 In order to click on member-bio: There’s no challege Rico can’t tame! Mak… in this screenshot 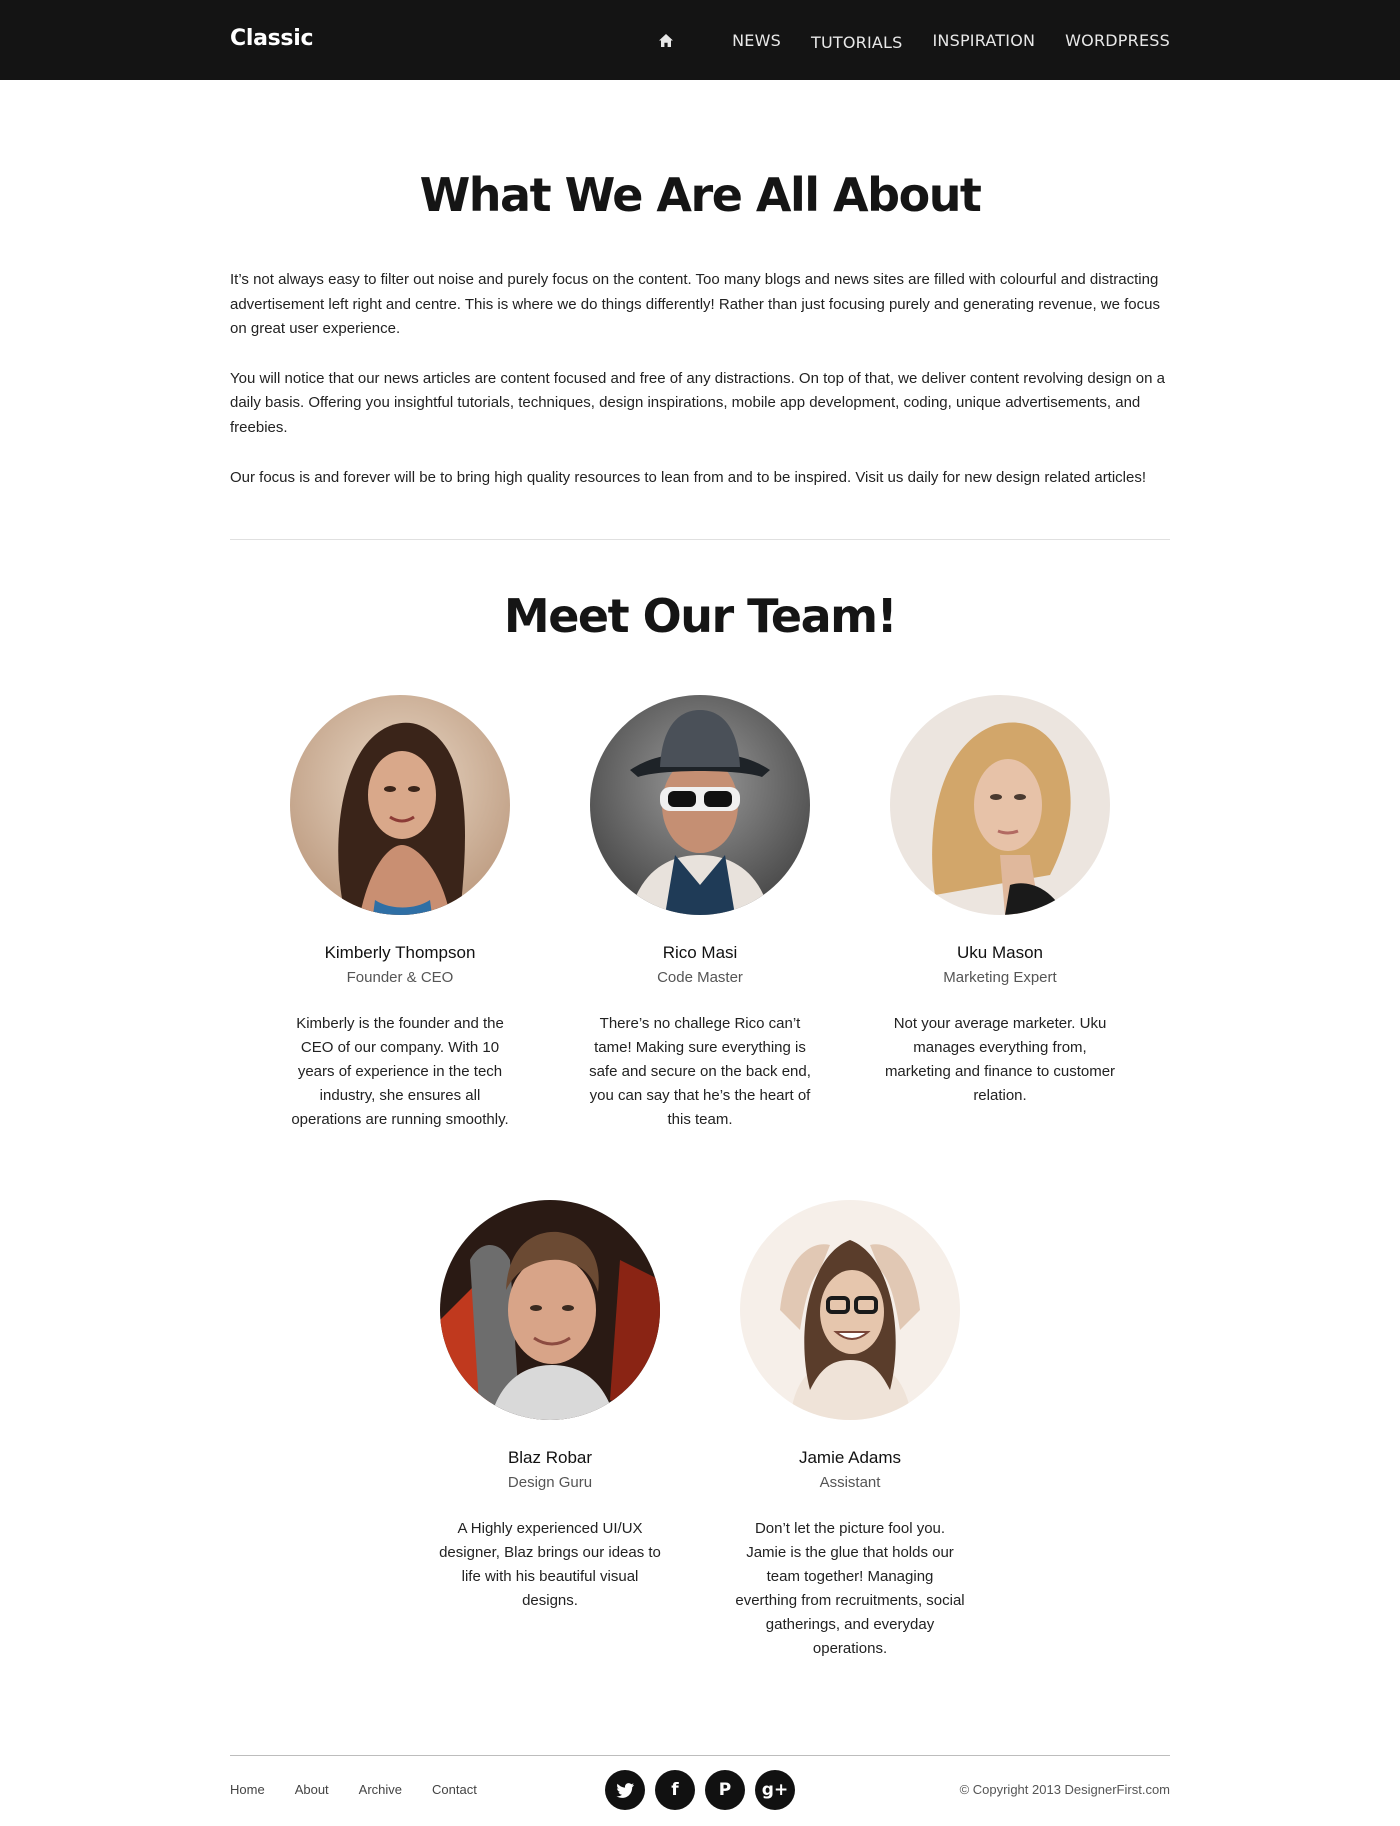, I will do `click(700, 1071)`.